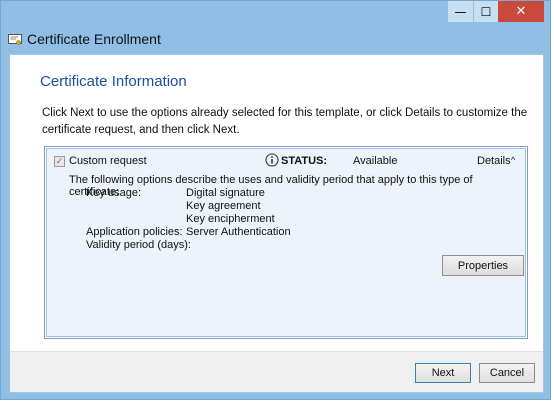  What do you see at coordinates (138, 245) in the screenshot?
I see `validity-period-label: Validity period (days):` at bounding box center [138, 245].